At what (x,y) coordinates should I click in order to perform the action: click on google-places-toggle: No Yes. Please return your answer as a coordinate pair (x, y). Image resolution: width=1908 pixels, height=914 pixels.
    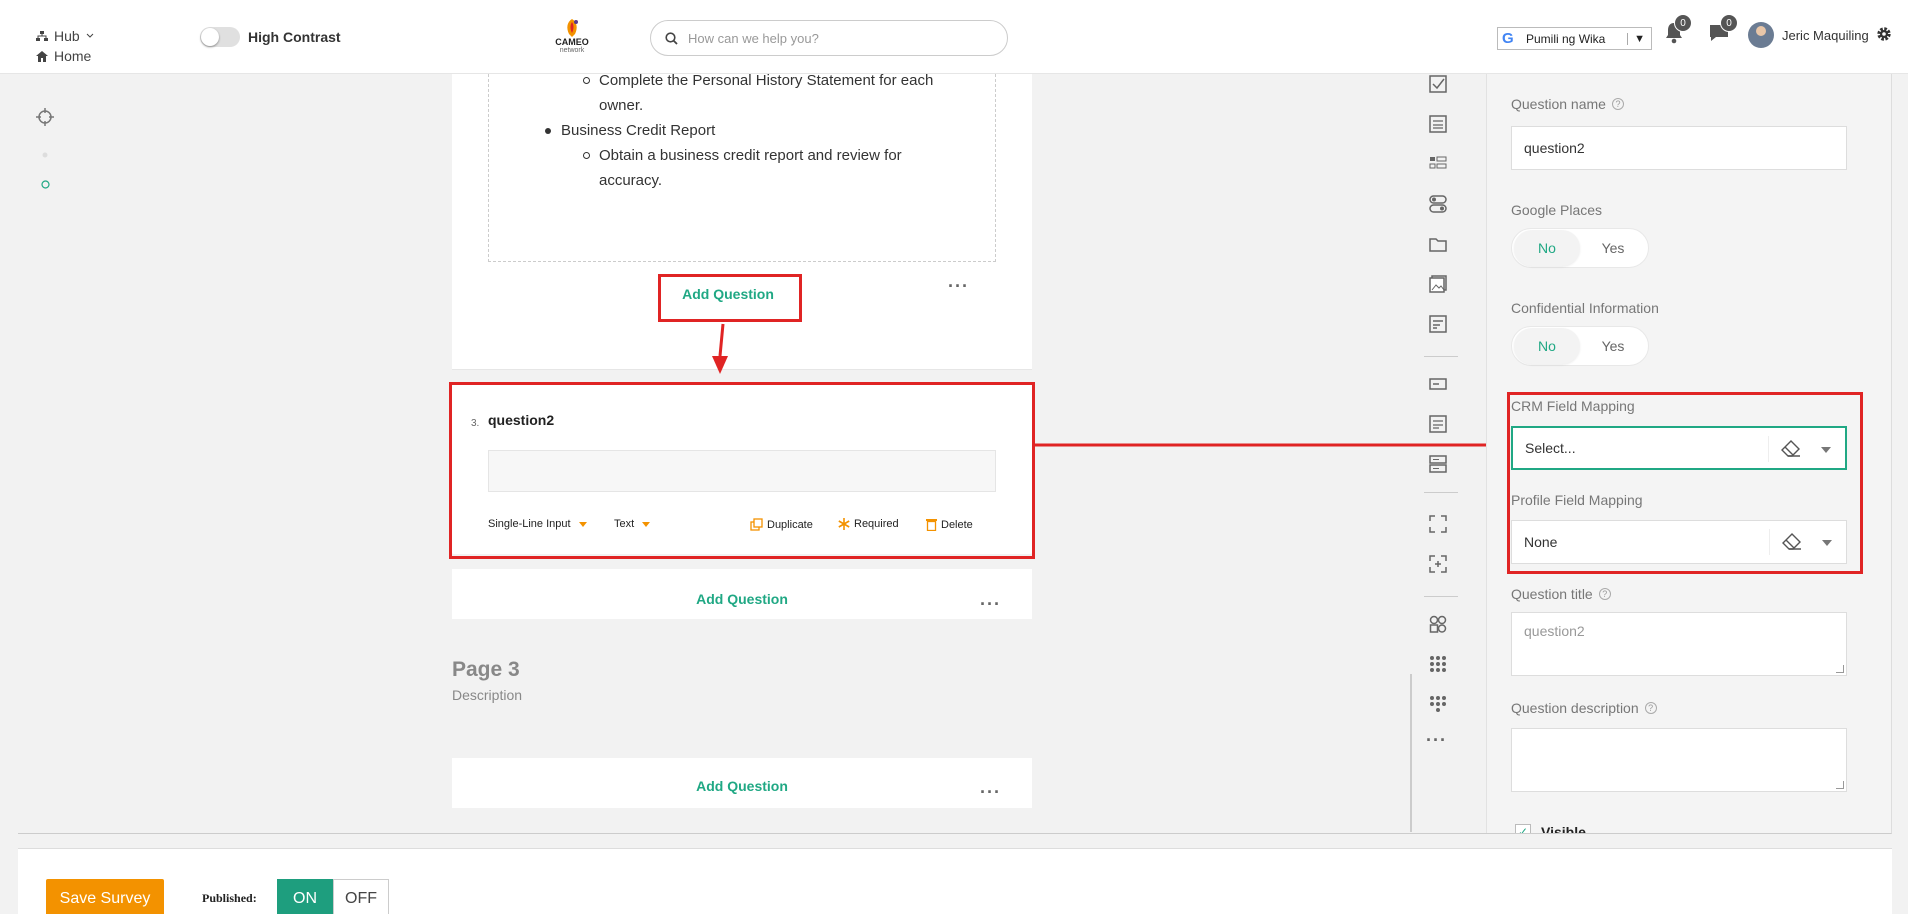
    Looking at the image, I should click on (1580, 248).